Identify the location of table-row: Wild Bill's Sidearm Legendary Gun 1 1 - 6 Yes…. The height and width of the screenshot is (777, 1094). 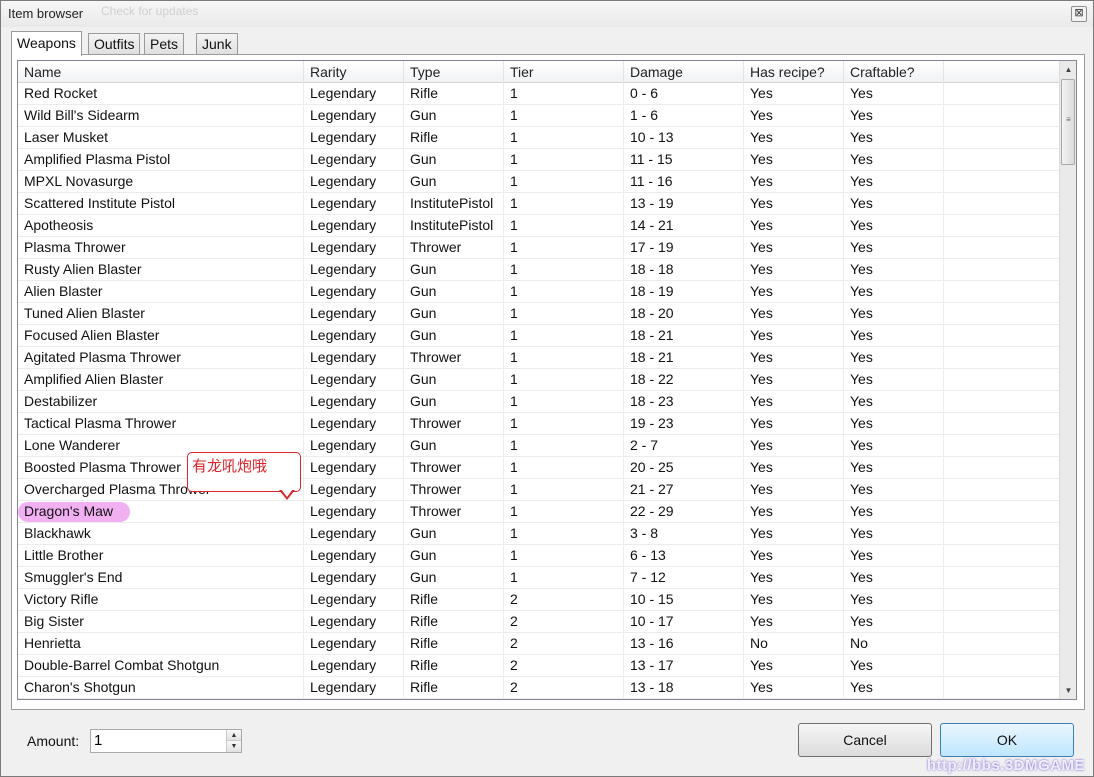
(539, 116).